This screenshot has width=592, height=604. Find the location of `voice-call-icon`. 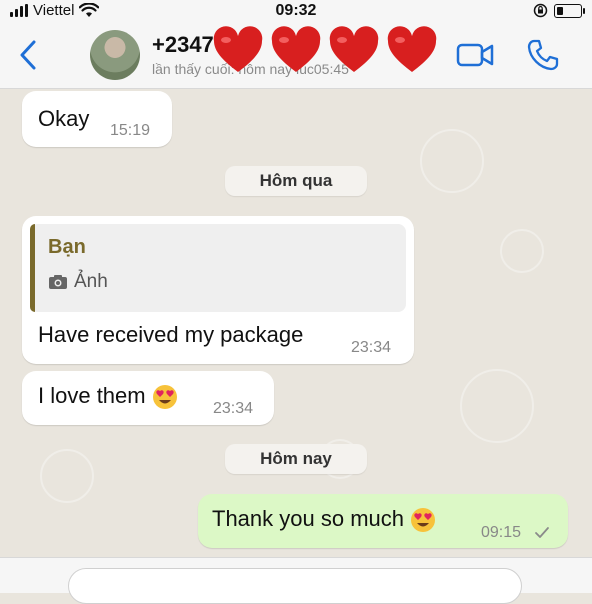

voice-call-icon is located at coordinates (543, 55).